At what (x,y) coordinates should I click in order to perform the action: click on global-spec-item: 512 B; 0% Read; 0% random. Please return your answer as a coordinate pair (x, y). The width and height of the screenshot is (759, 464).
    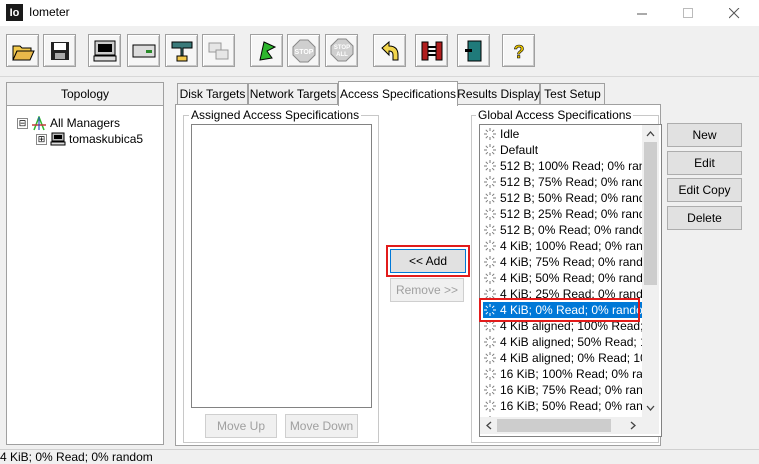
    Looking at the image, I should click on (564, 230).